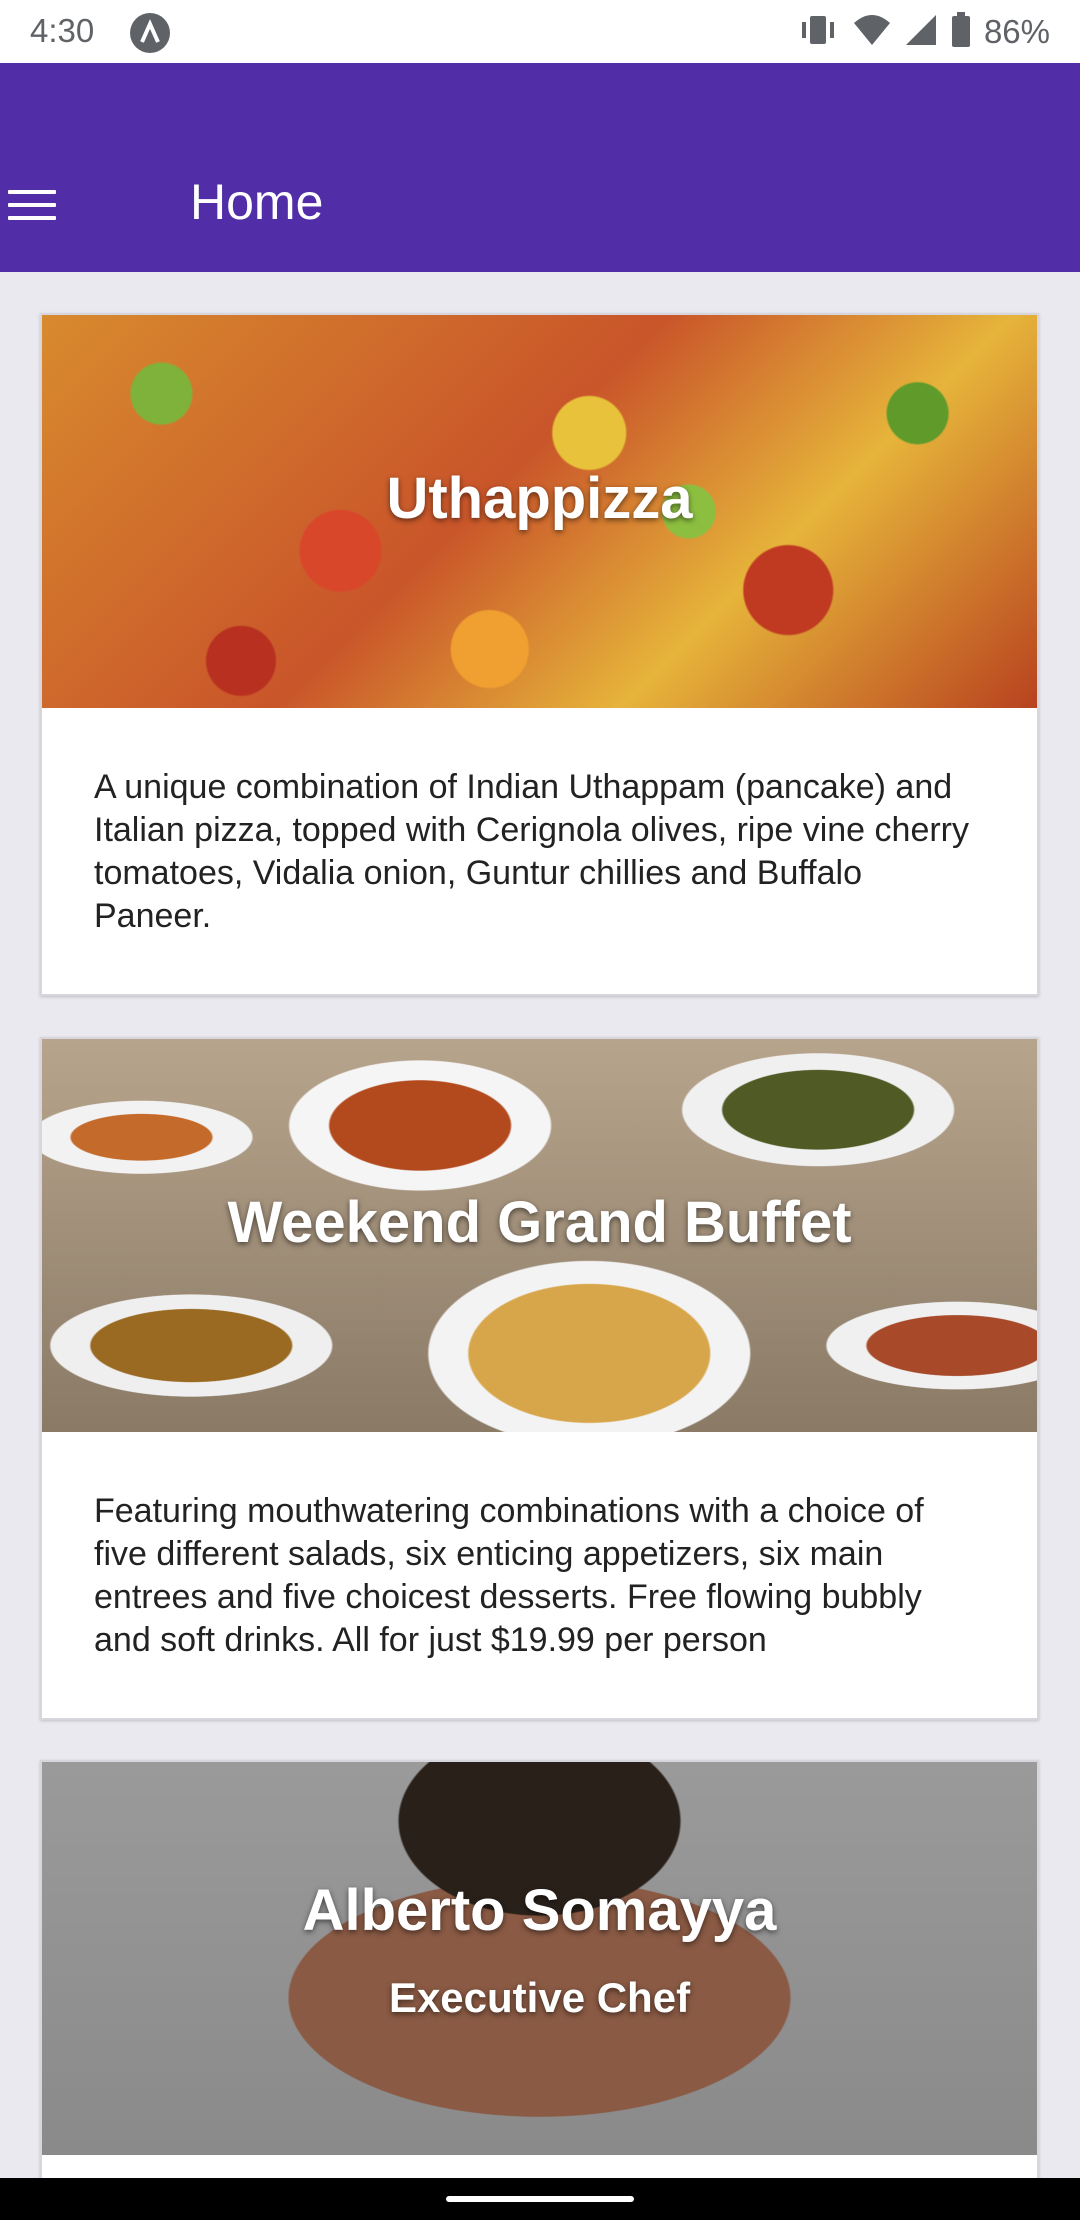  Describe the element at coordinates (539, 1222) in the screenshot. I see `promotion-title: Weekend Grand Buffet` at that location.